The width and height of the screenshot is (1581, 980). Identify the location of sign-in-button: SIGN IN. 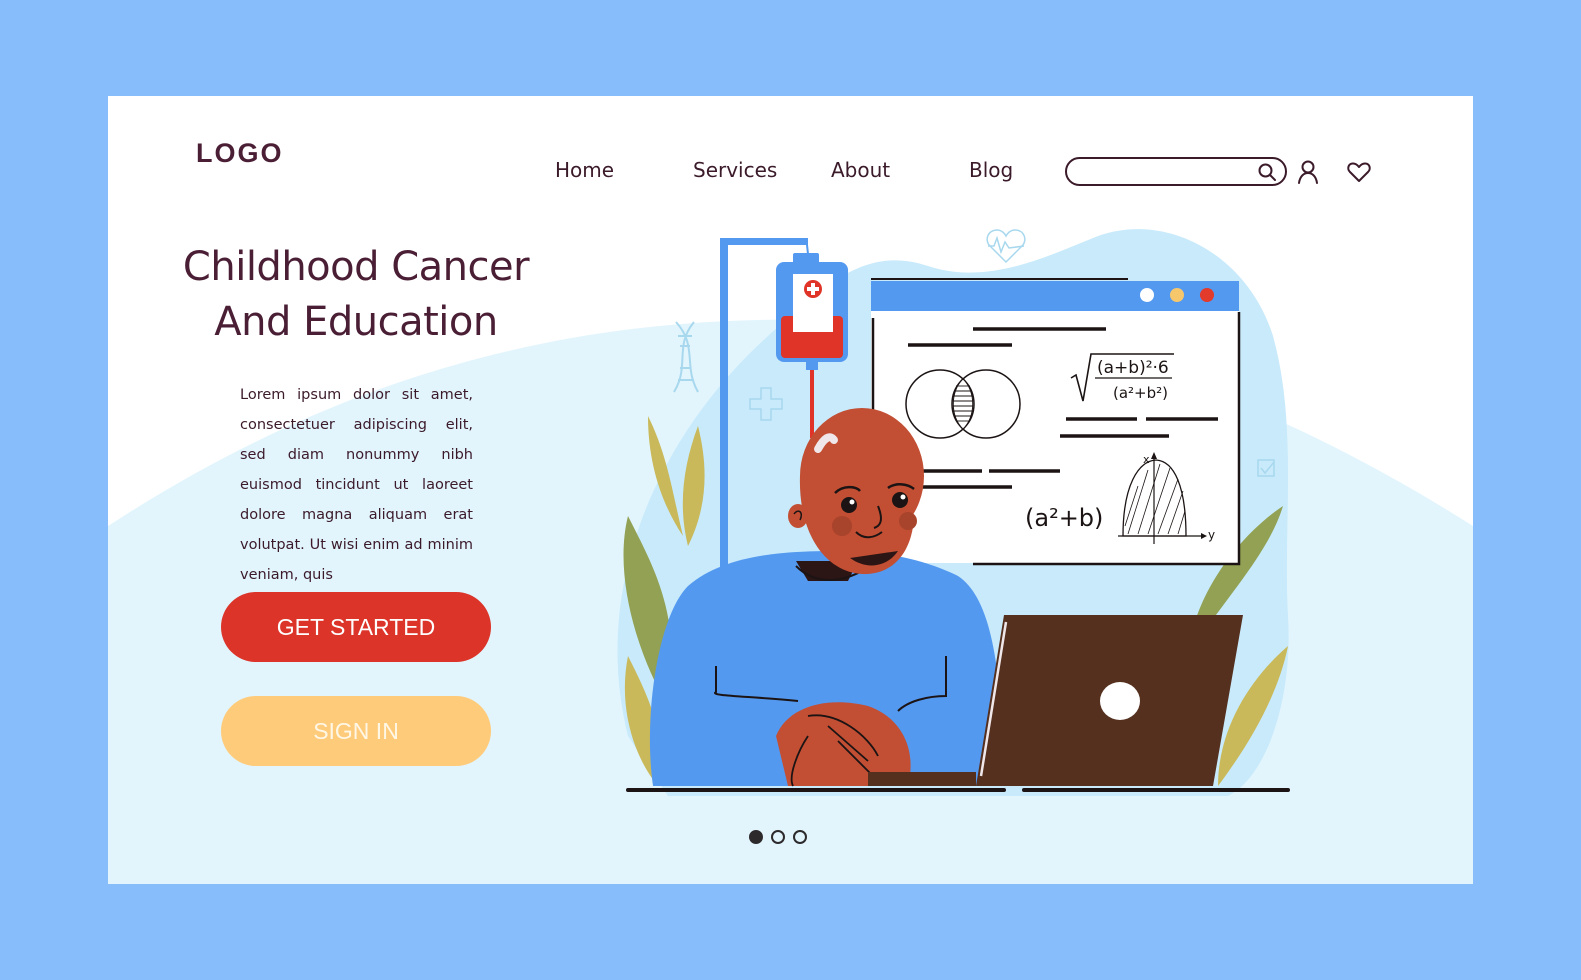
(356, 731).